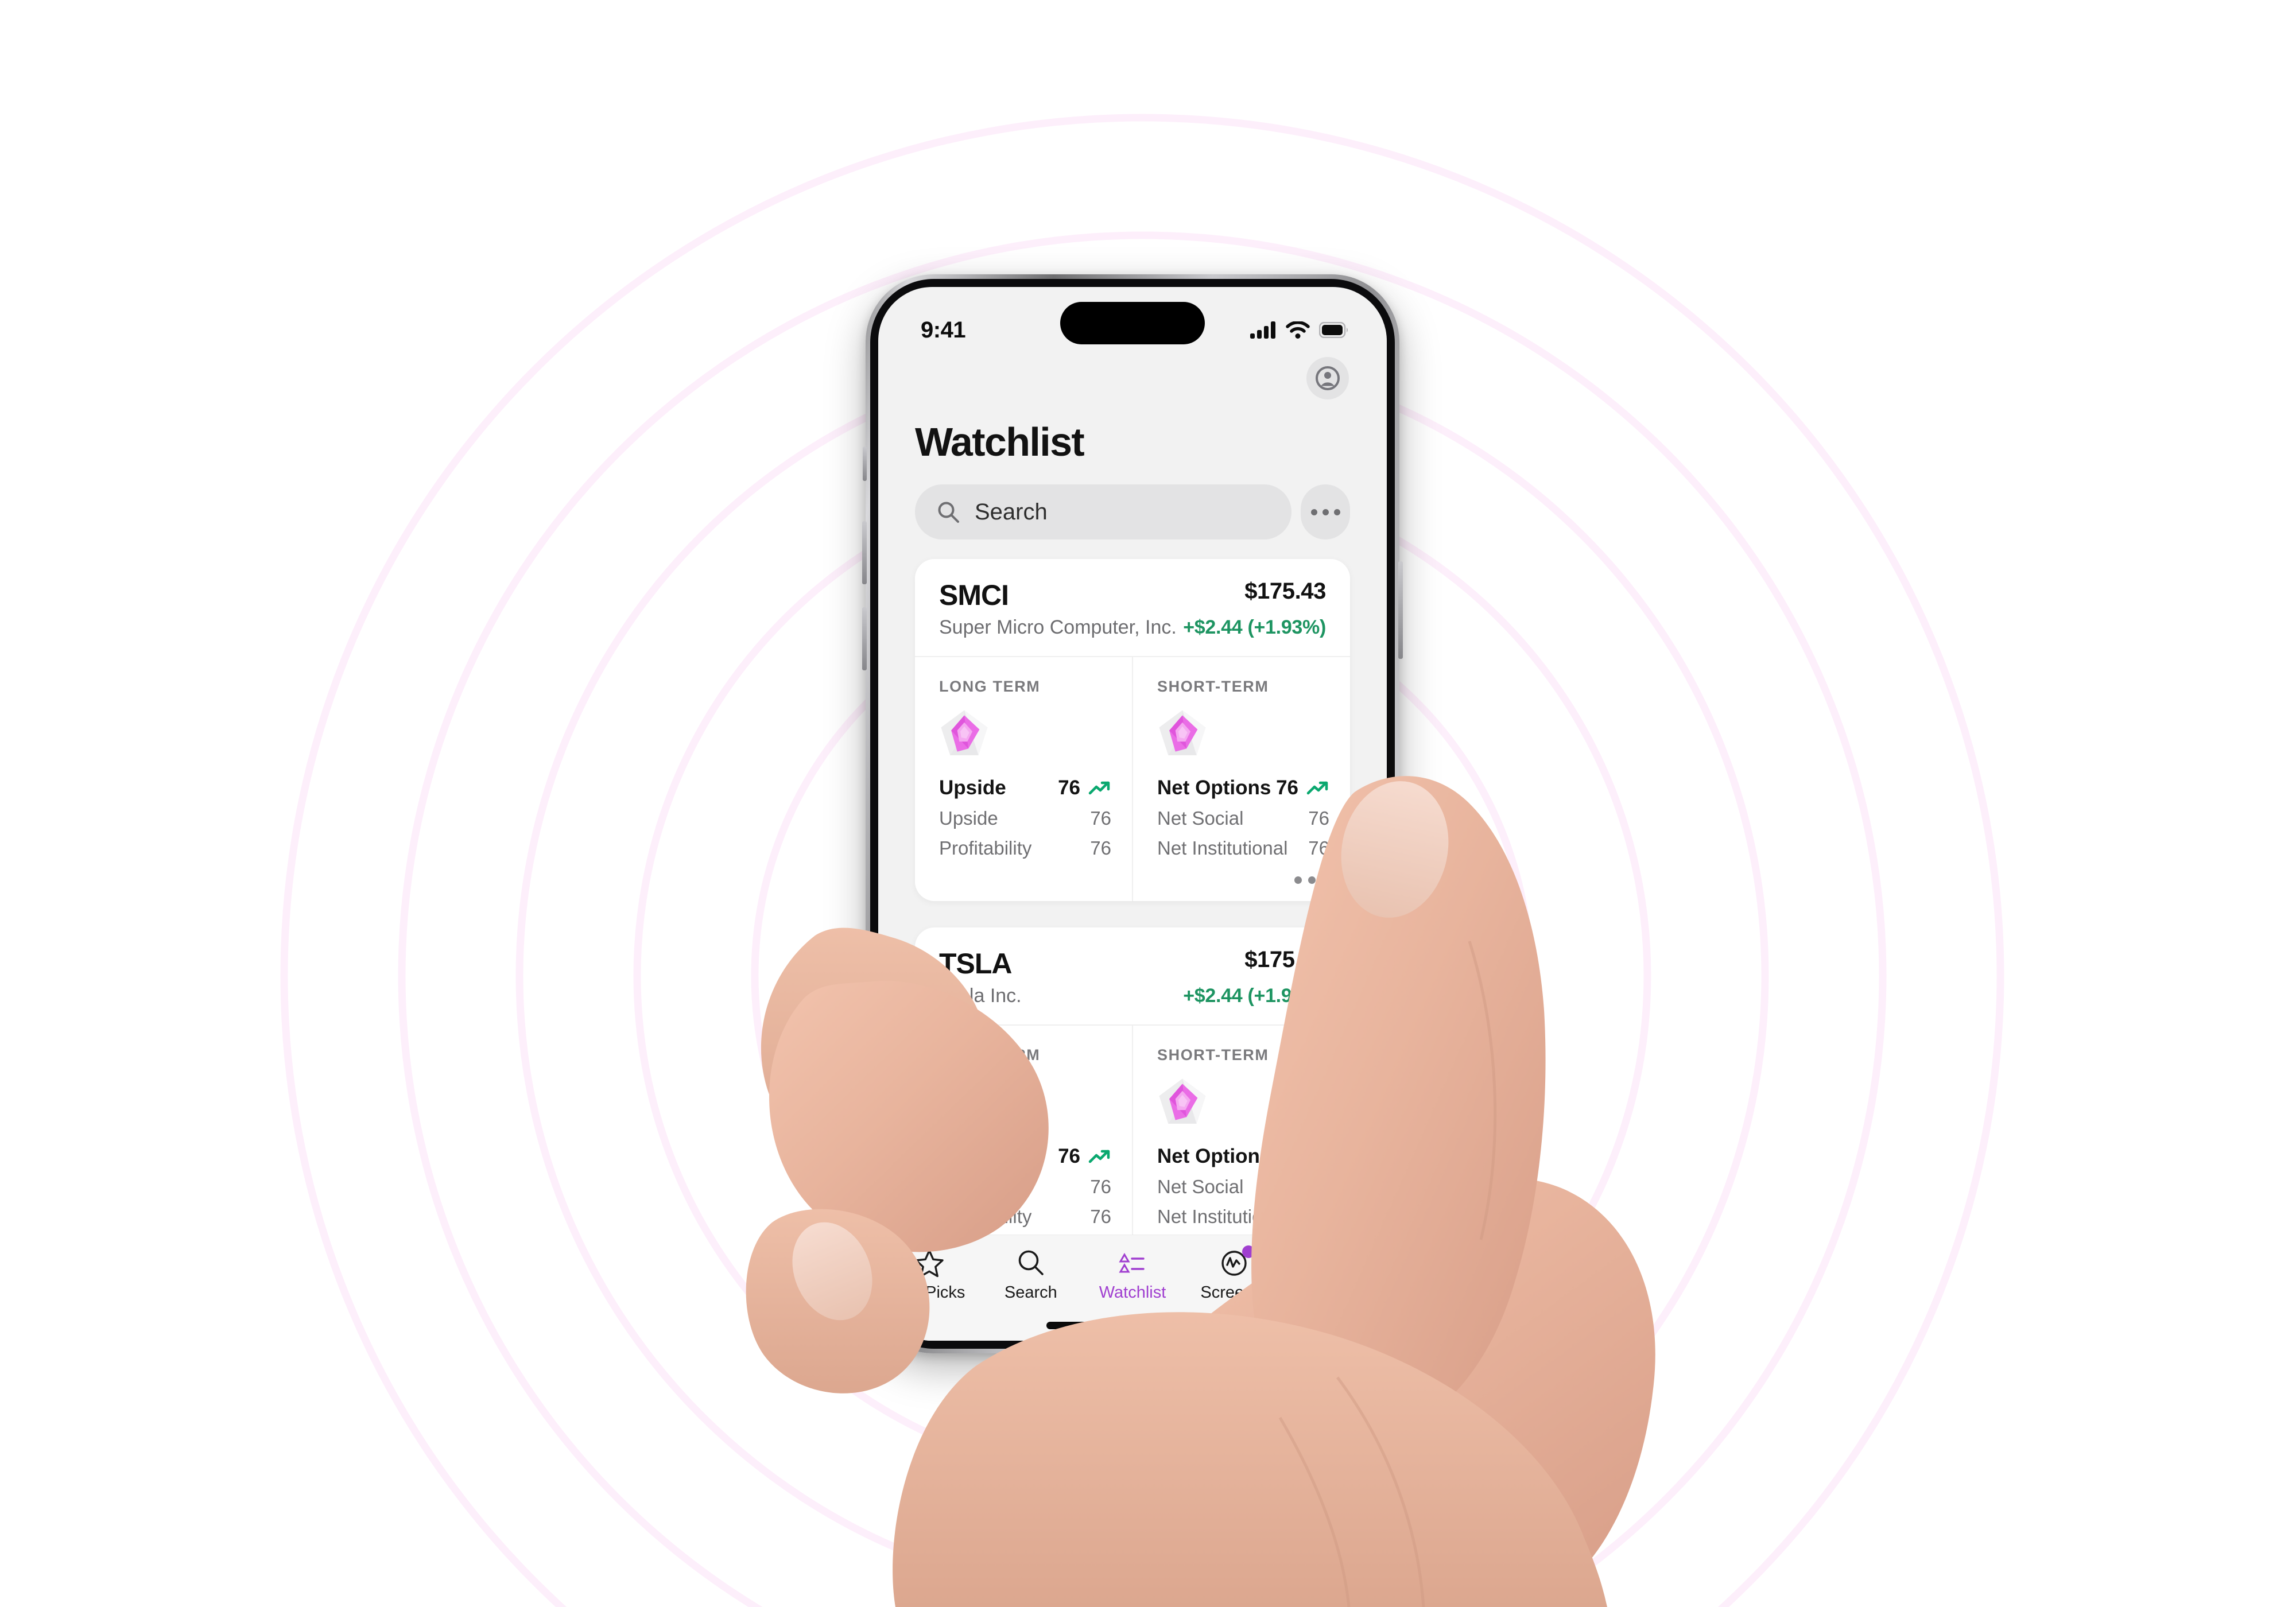 This screenshot has height=1607, width=2296. Describe the element at coordinates (1132, 1263) in the screenshot. I see `delta-list-icon` at that location.